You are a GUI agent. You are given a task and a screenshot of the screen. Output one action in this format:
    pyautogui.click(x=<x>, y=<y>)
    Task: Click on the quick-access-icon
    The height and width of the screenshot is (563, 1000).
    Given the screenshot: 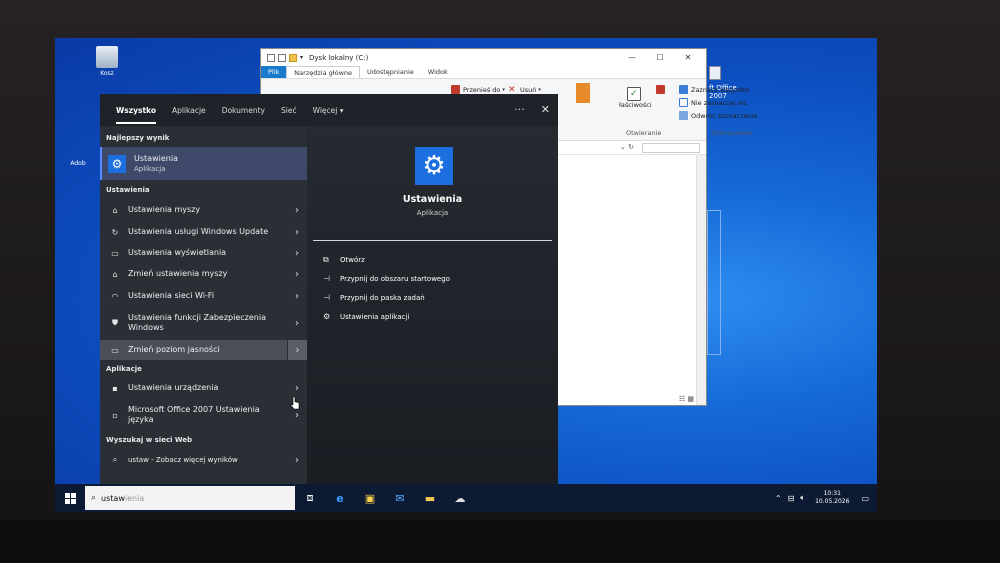 What is the action you would take?
    pyautogui.click(x=271, y=57)
    